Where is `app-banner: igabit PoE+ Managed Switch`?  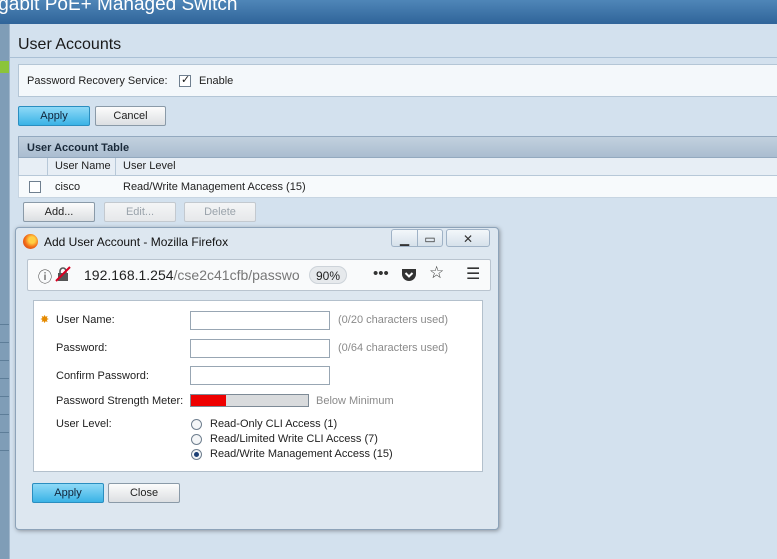
app-banner: igabit PoE+ Managed Switch is located at coordinates (388, 12).